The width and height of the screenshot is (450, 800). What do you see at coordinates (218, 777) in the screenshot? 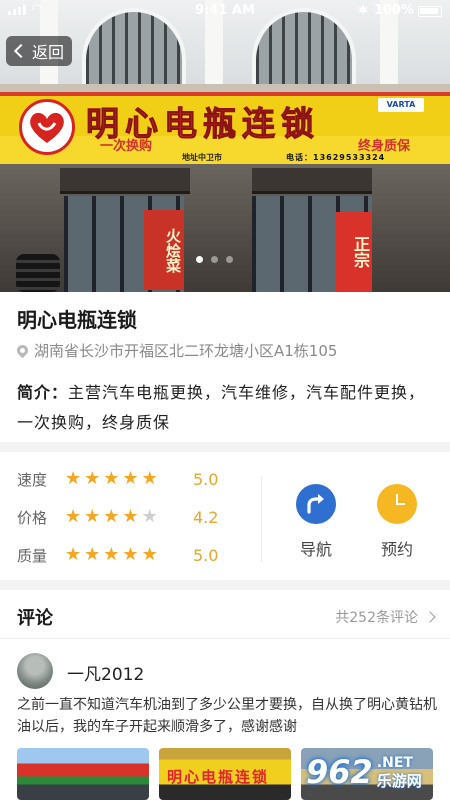
I see `photo-sign-text: 明心电瓶连锁` at bounding box center [218, 777].